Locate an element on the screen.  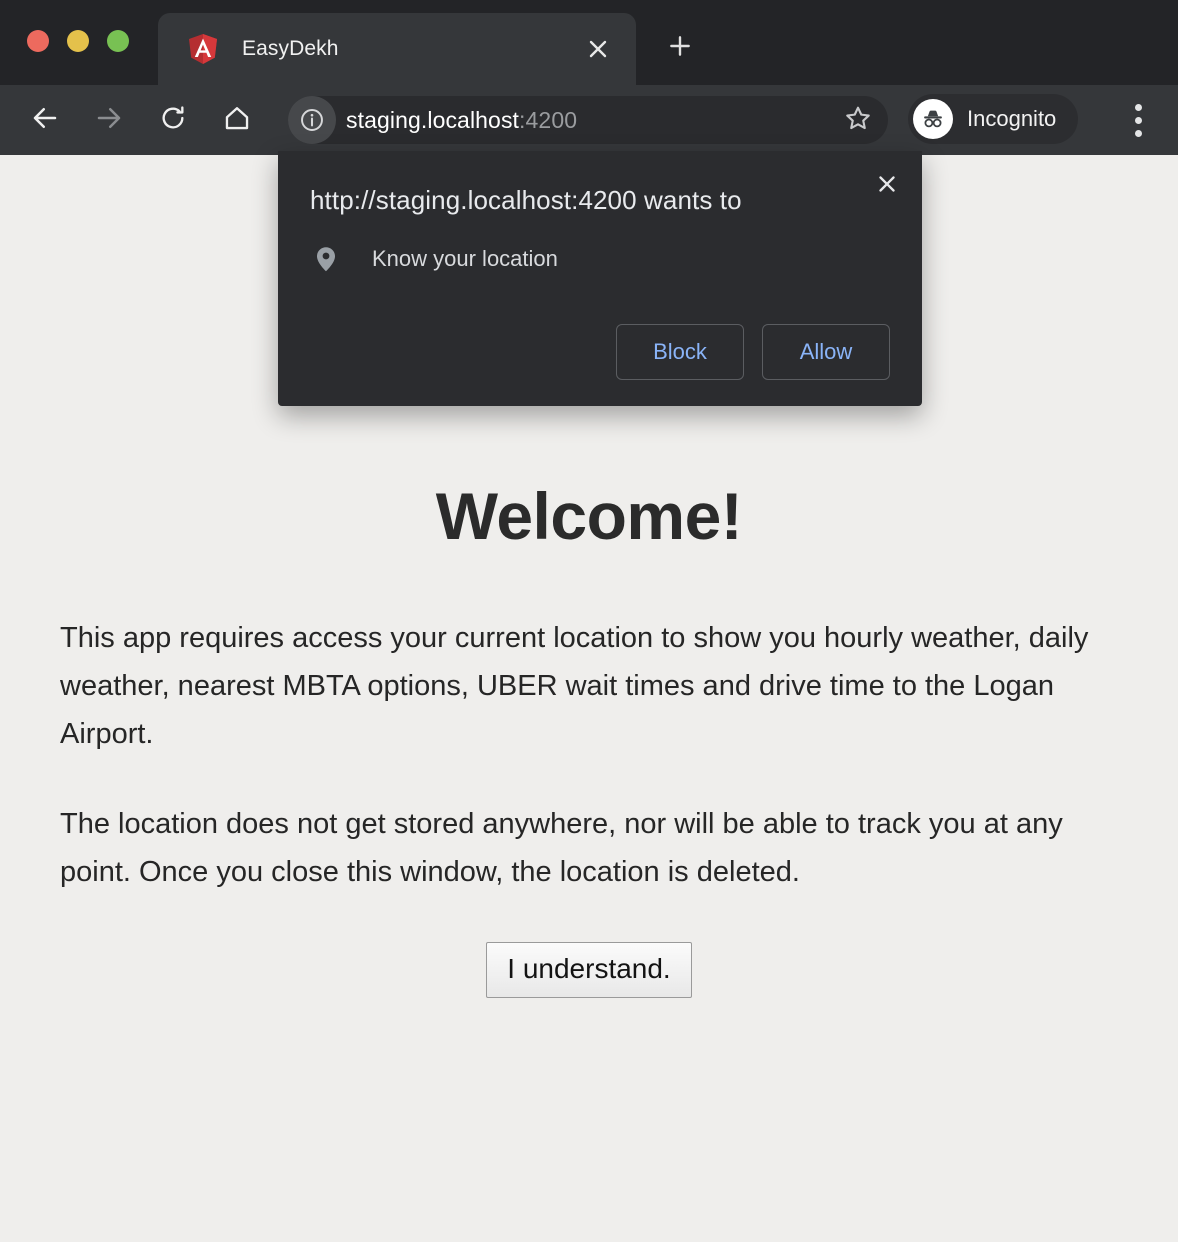
plus-icon is located at coordinates (680, 48).